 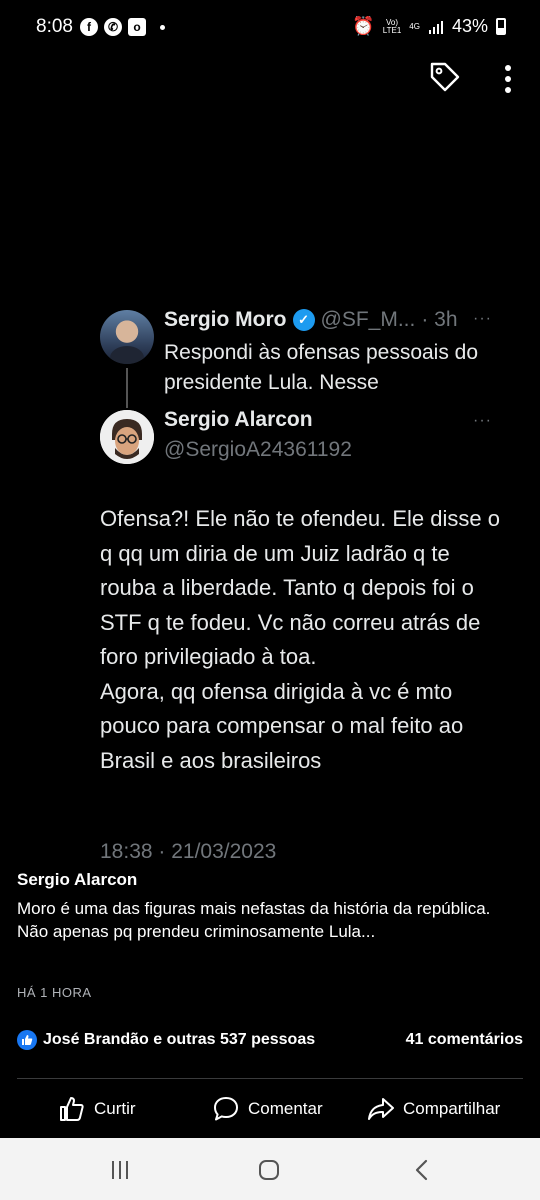 What do you see at coordinates (162, 27) in the screenshot?
I see `more-notifications-dot` at bounding box center [162, 27].